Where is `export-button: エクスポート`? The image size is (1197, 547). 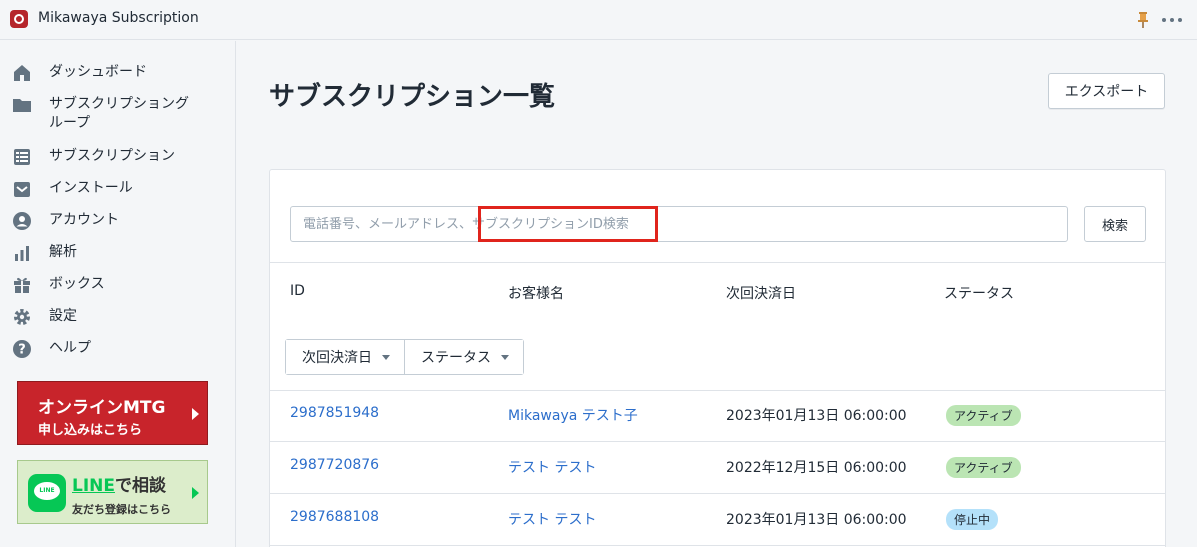
export-button: エクスポート is located at coordinates (1106, 91).